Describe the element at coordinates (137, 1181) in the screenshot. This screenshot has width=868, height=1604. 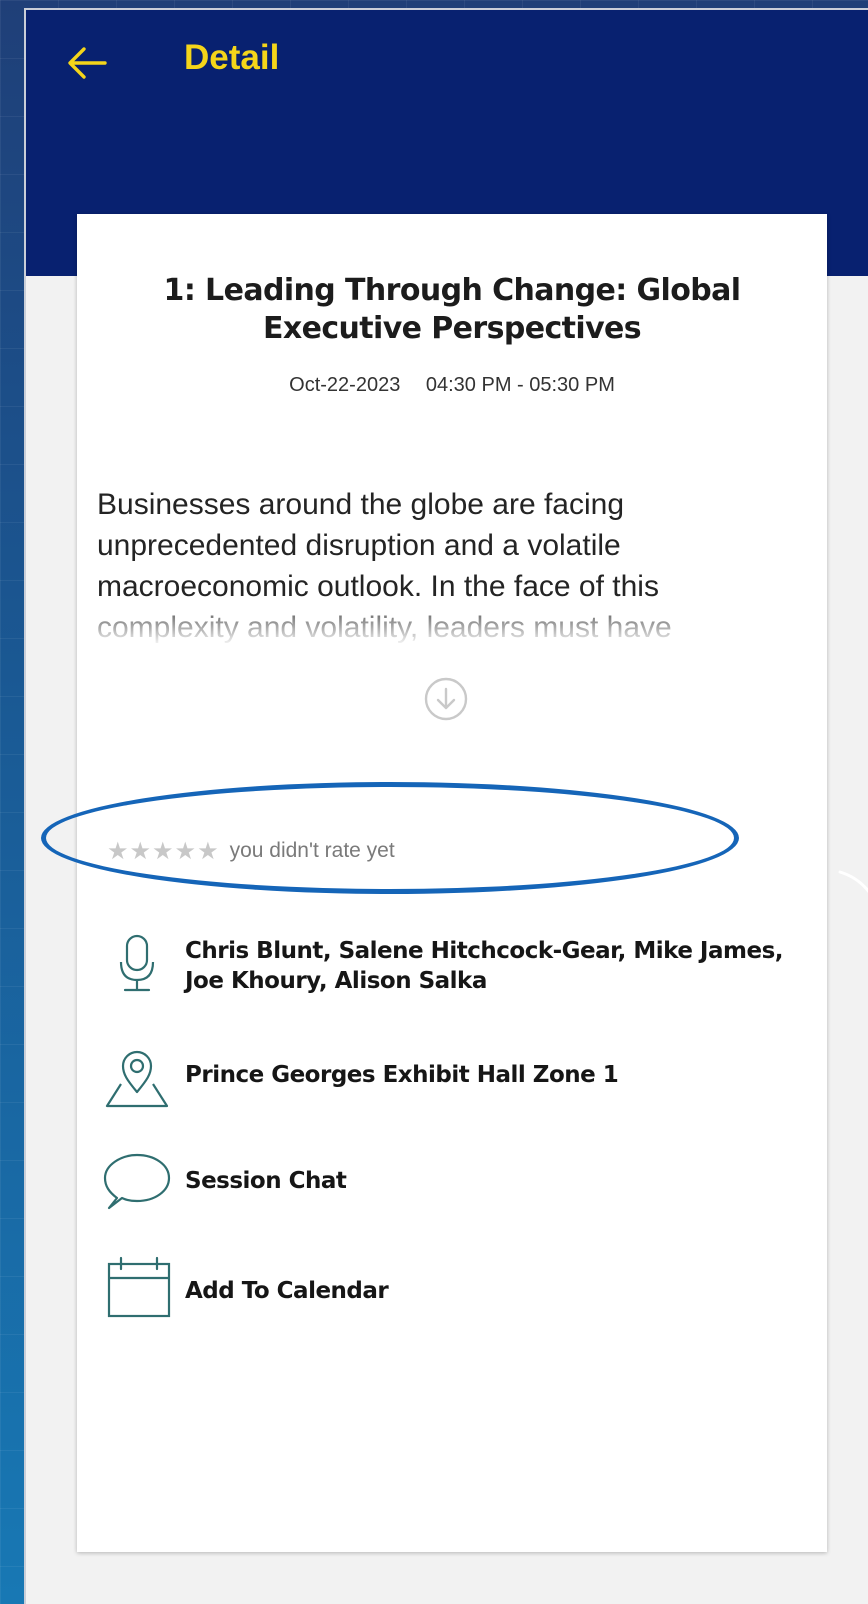
I see `chat-bubble-icon` at that location.